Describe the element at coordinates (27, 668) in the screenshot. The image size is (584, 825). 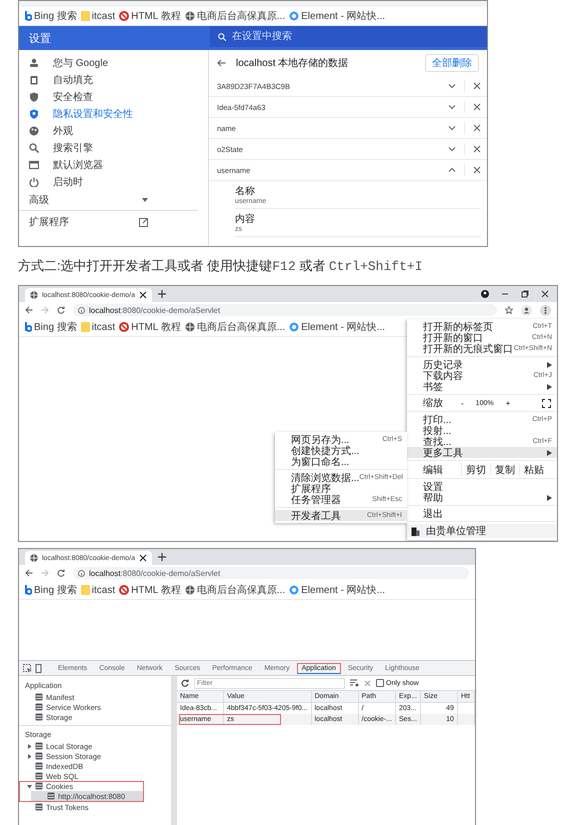
I see `inspect-icon` at that location.